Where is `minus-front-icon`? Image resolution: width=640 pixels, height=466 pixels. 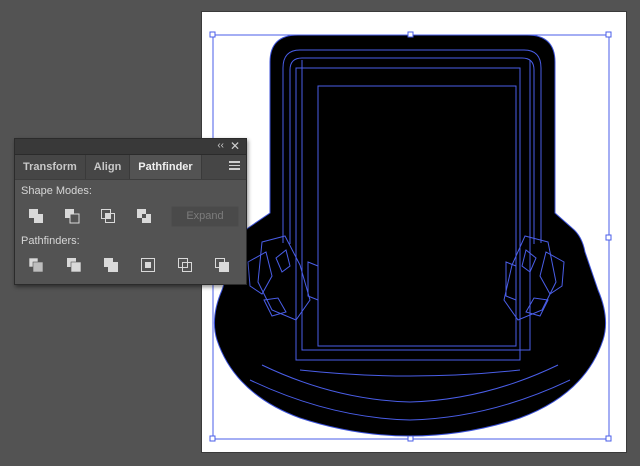 minus-front-icon is located at coordinates (72, 216).